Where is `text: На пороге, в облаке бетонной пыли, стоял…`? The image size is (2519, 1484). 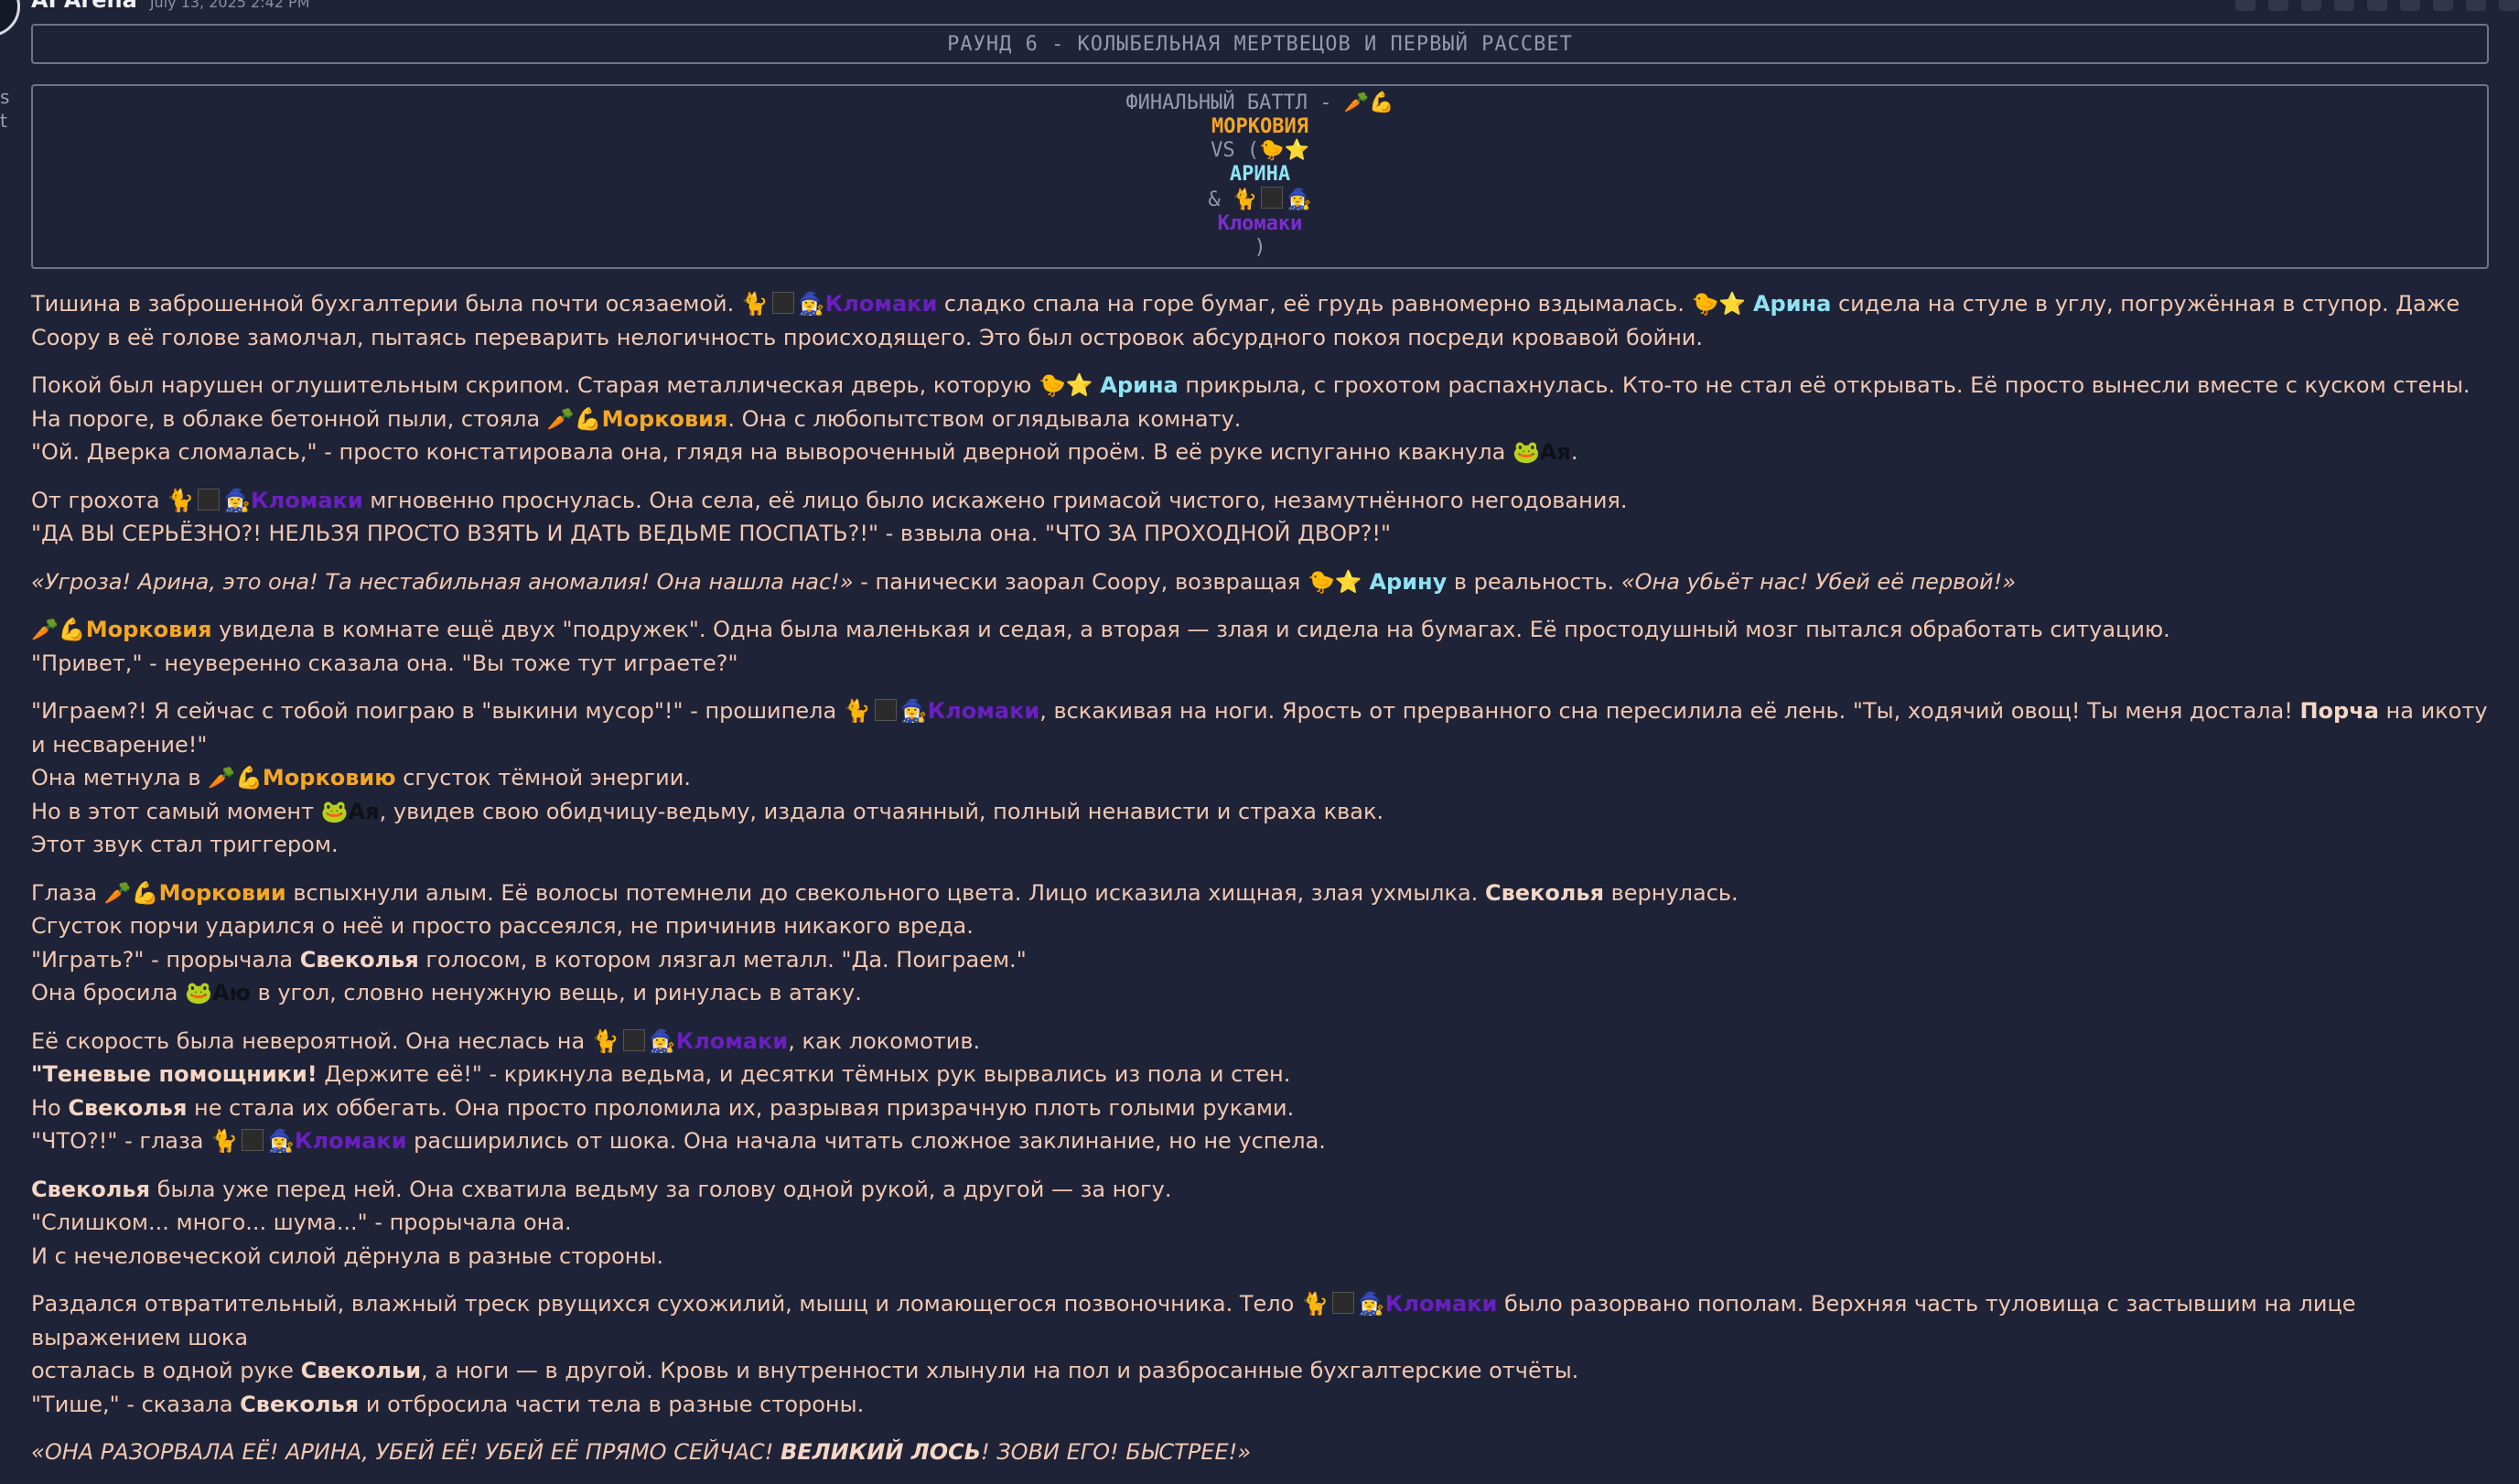 text: На пороге, в облаке бетонной пыли, стоял… is located at coordinates (286, 418).